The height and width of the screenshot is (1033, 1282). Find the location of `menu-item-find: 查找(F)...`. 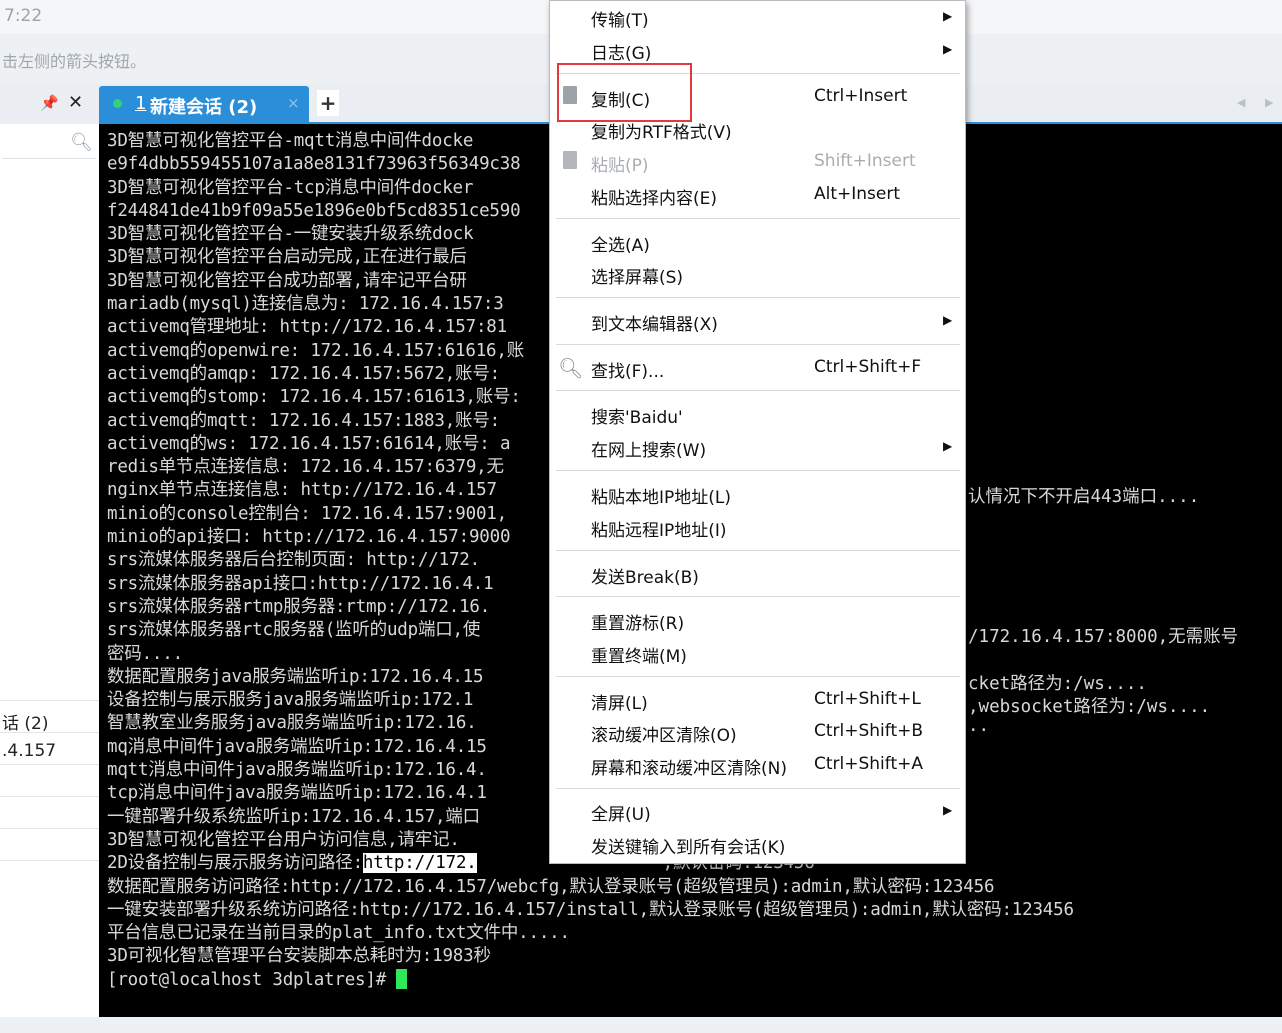

menu-item-find: 查找(F)... is located at coordinates (627, 369).